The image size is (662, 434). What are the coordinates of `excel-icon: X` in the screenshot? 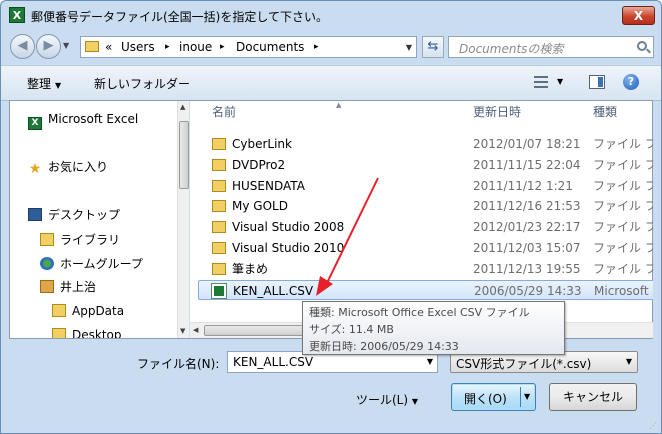 It's located at (35, 123).